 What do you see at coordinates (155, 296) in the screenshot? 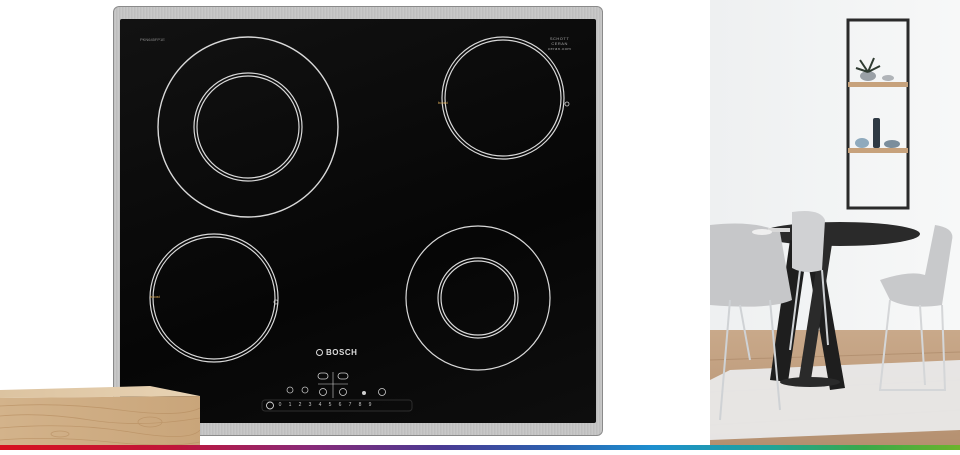
I see `zone-label-front-left: boost` at bounding box center [155, 296].